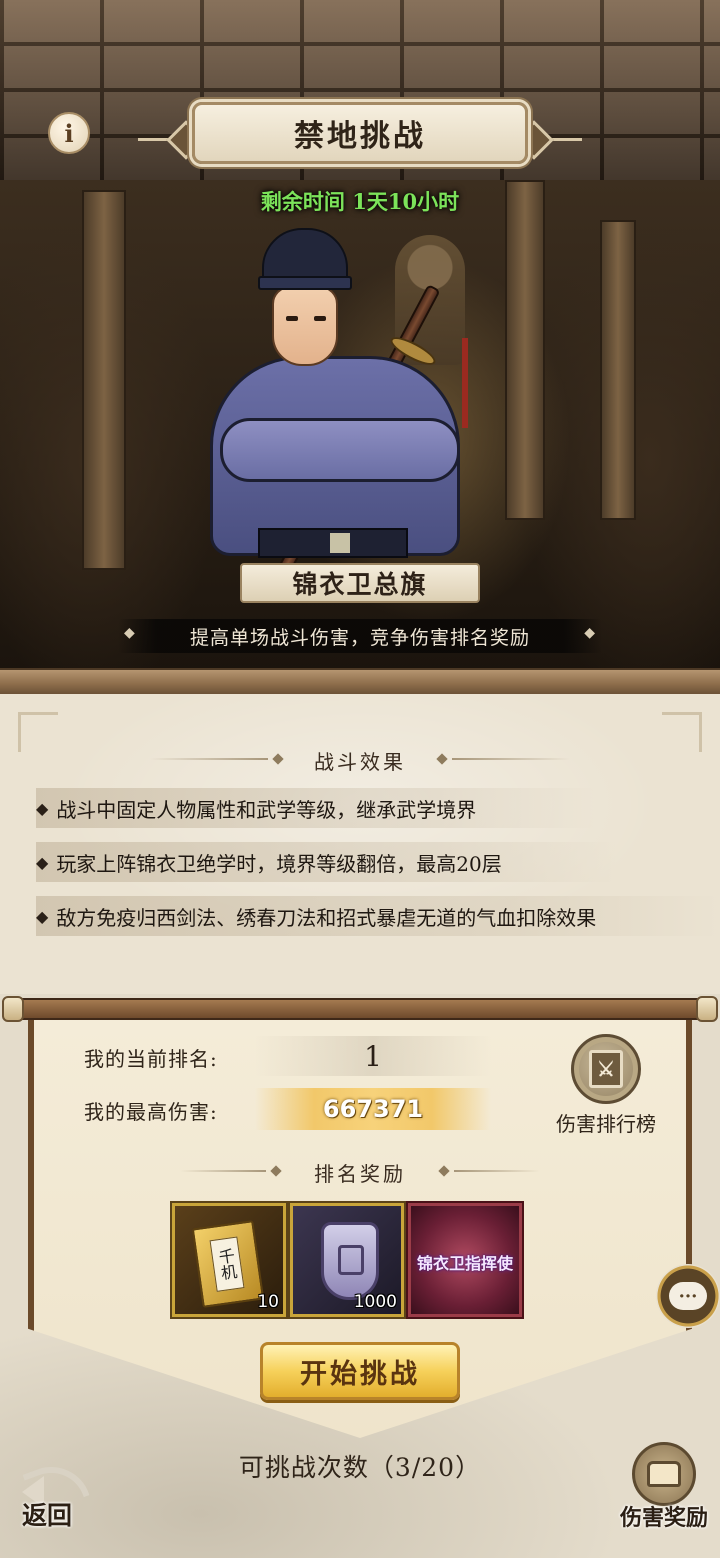 The height and width of the screenshot is (1558, 720). What do you see at coordinates (360, 201) in the screenshot?
I see `remaining-time: 剩余时间 1天10小时` at bounding box center [360, 201].